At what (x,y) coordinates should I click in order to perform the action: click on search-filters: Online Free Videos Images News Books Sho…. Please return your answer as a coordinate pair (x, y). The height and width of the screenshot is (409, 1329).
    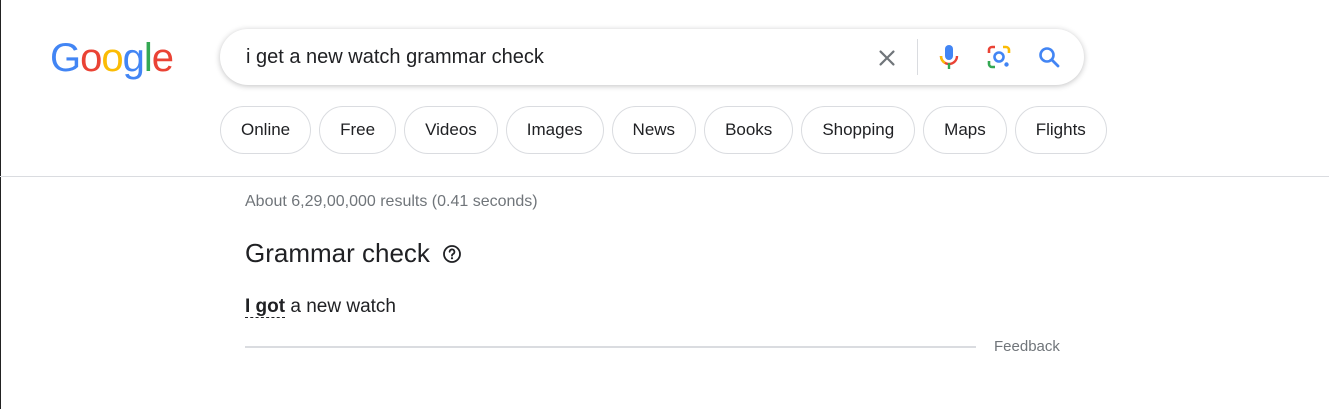
    Looking at the image, I should click on (663, 130).